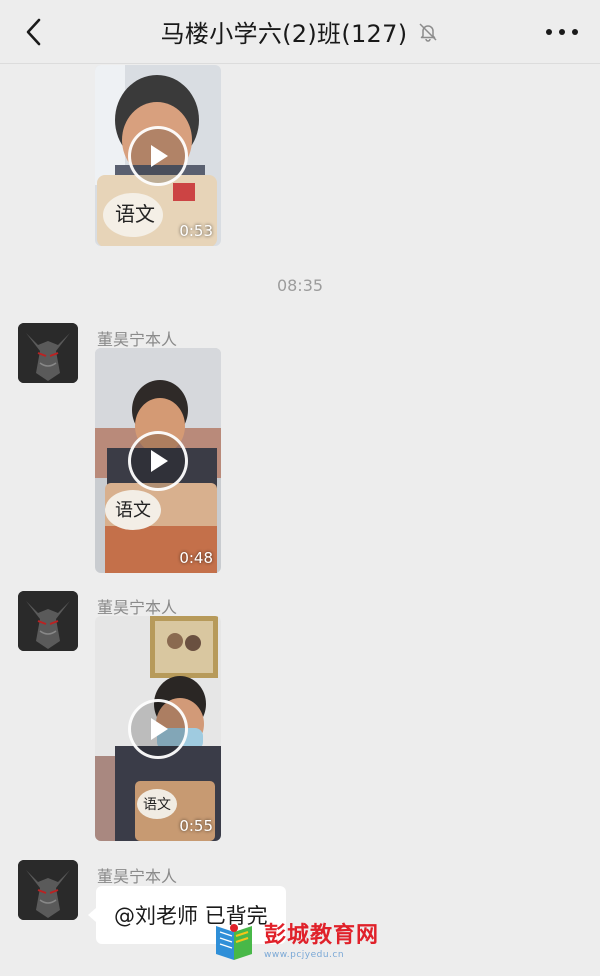 The width and height of the screenshot is (600, 976). Describe the element at coordinates (196, 231) in the screenshot. I see `video-duration: 0:53` at that location.